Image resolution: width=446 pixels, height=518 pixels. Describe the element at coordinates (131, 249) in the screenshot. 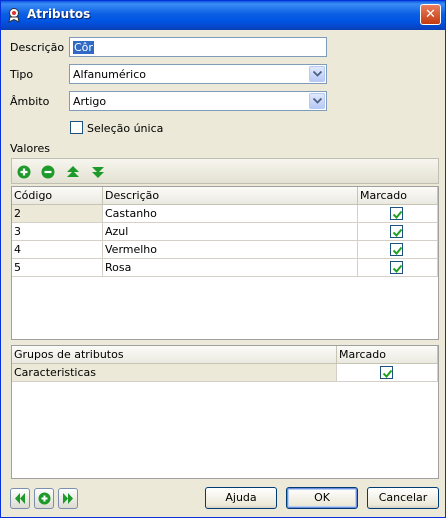

I see `row-descricao: Vermelho` at that location.